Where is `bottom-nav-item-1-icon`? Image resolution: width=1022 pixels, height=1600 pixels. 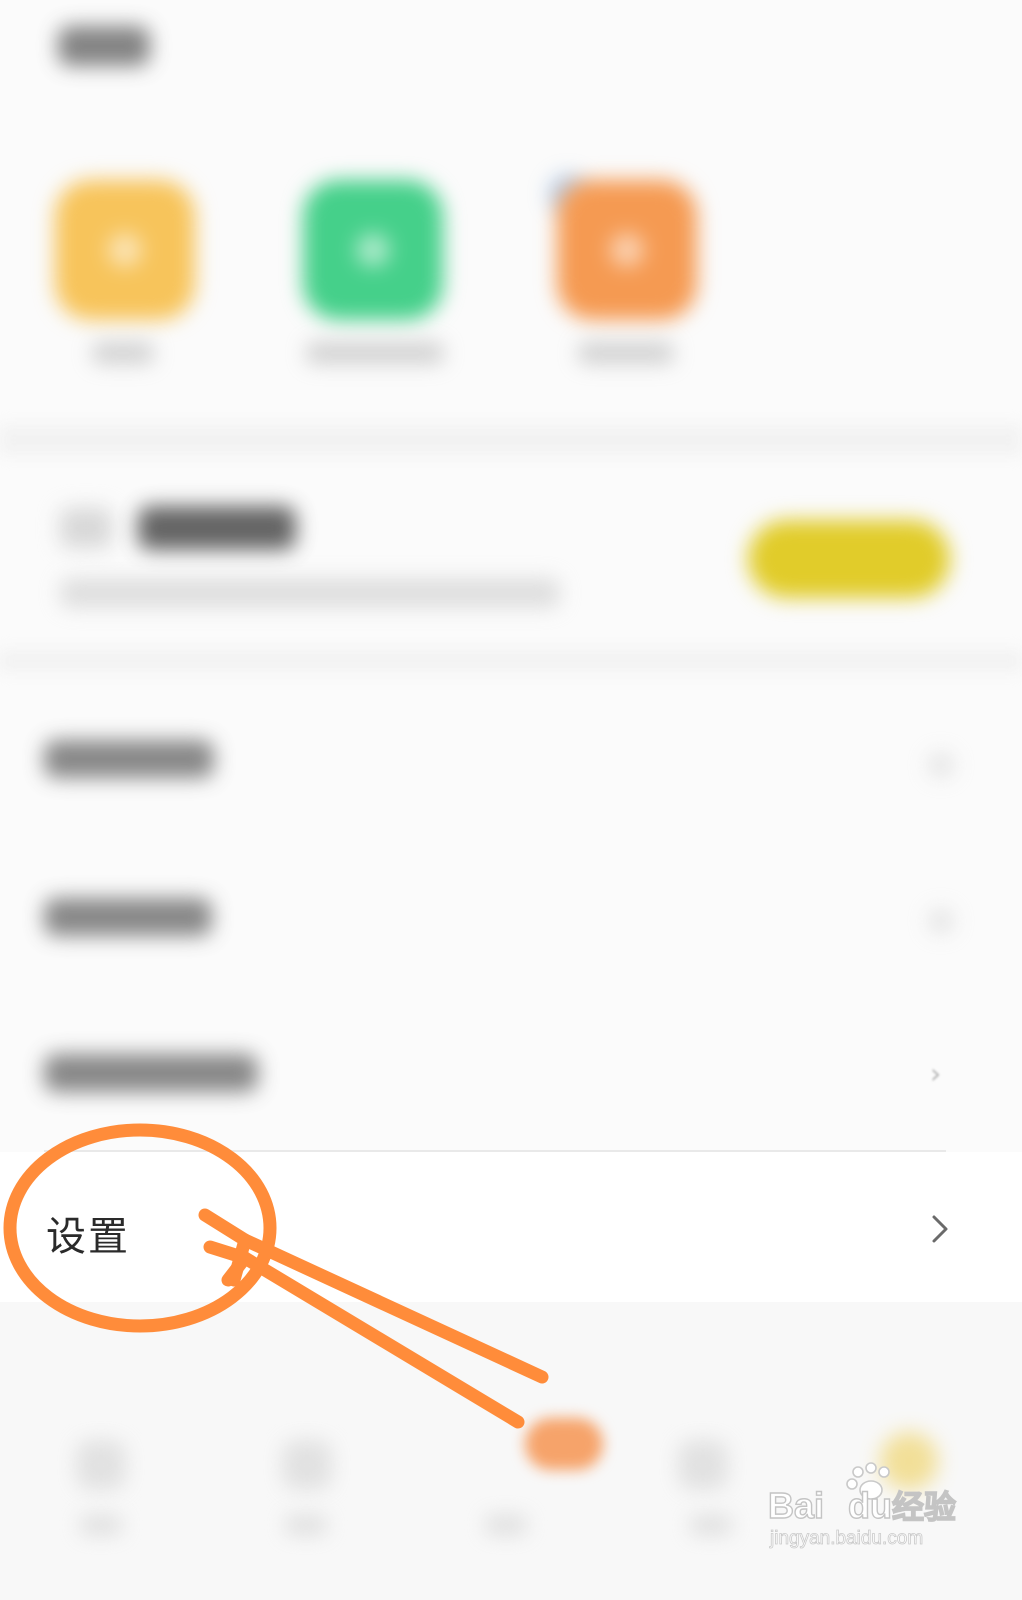
bottom-nav-item-1-icon is located at coordinates (101, 1465).